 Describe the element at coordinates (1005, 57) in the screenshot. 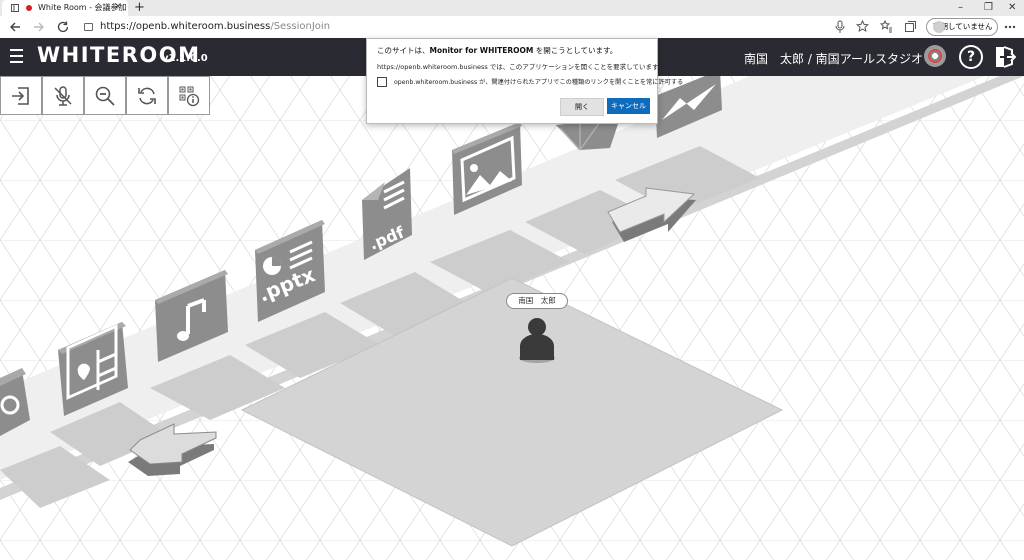

I see `exit-icon` at that location.